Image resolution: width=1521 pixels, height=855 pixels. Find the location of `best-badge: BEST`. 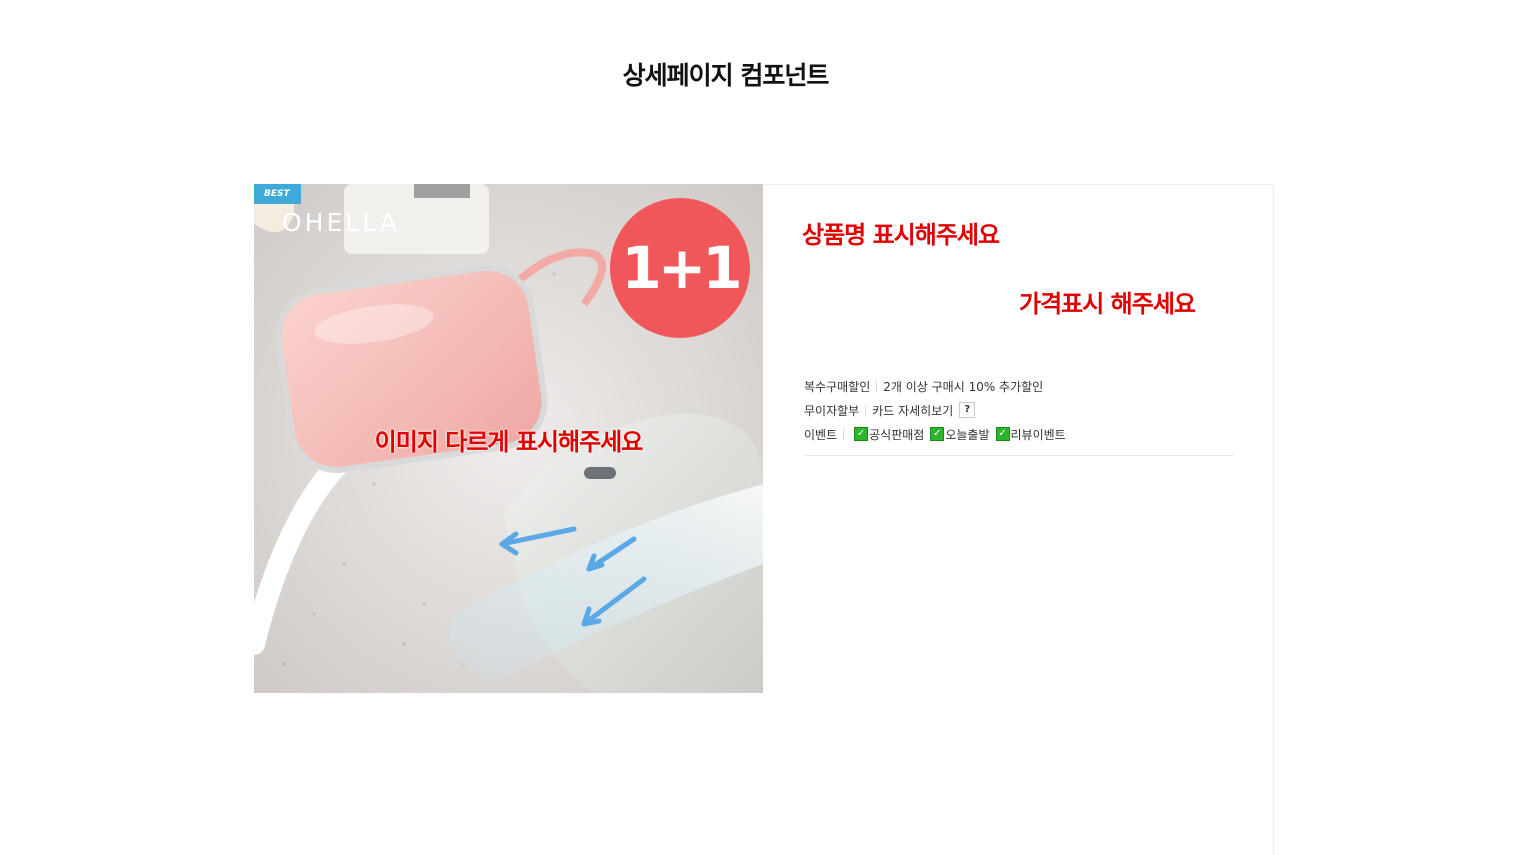

best-badge: BEST is located at coordinates (277, 194).